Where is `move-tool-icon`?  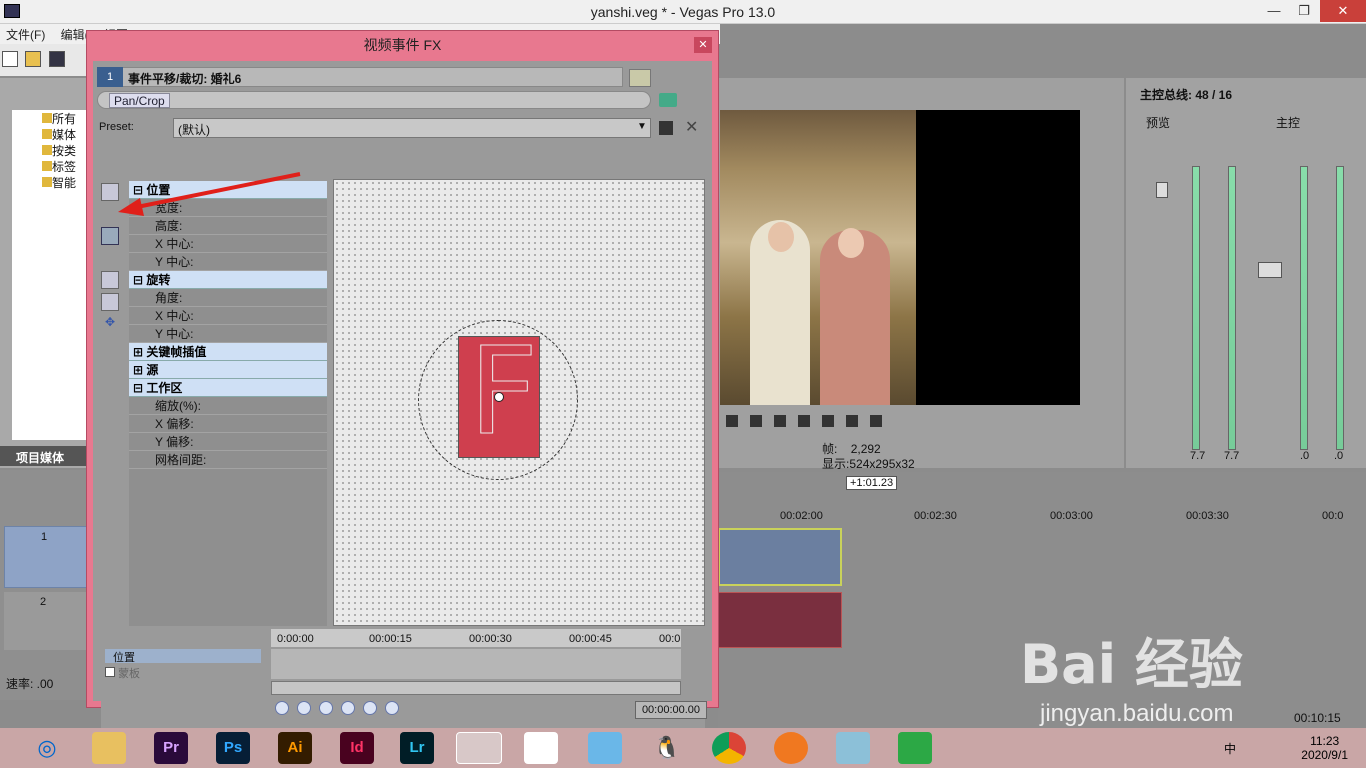
move-tool-icon is located at coordinates (110, 258).